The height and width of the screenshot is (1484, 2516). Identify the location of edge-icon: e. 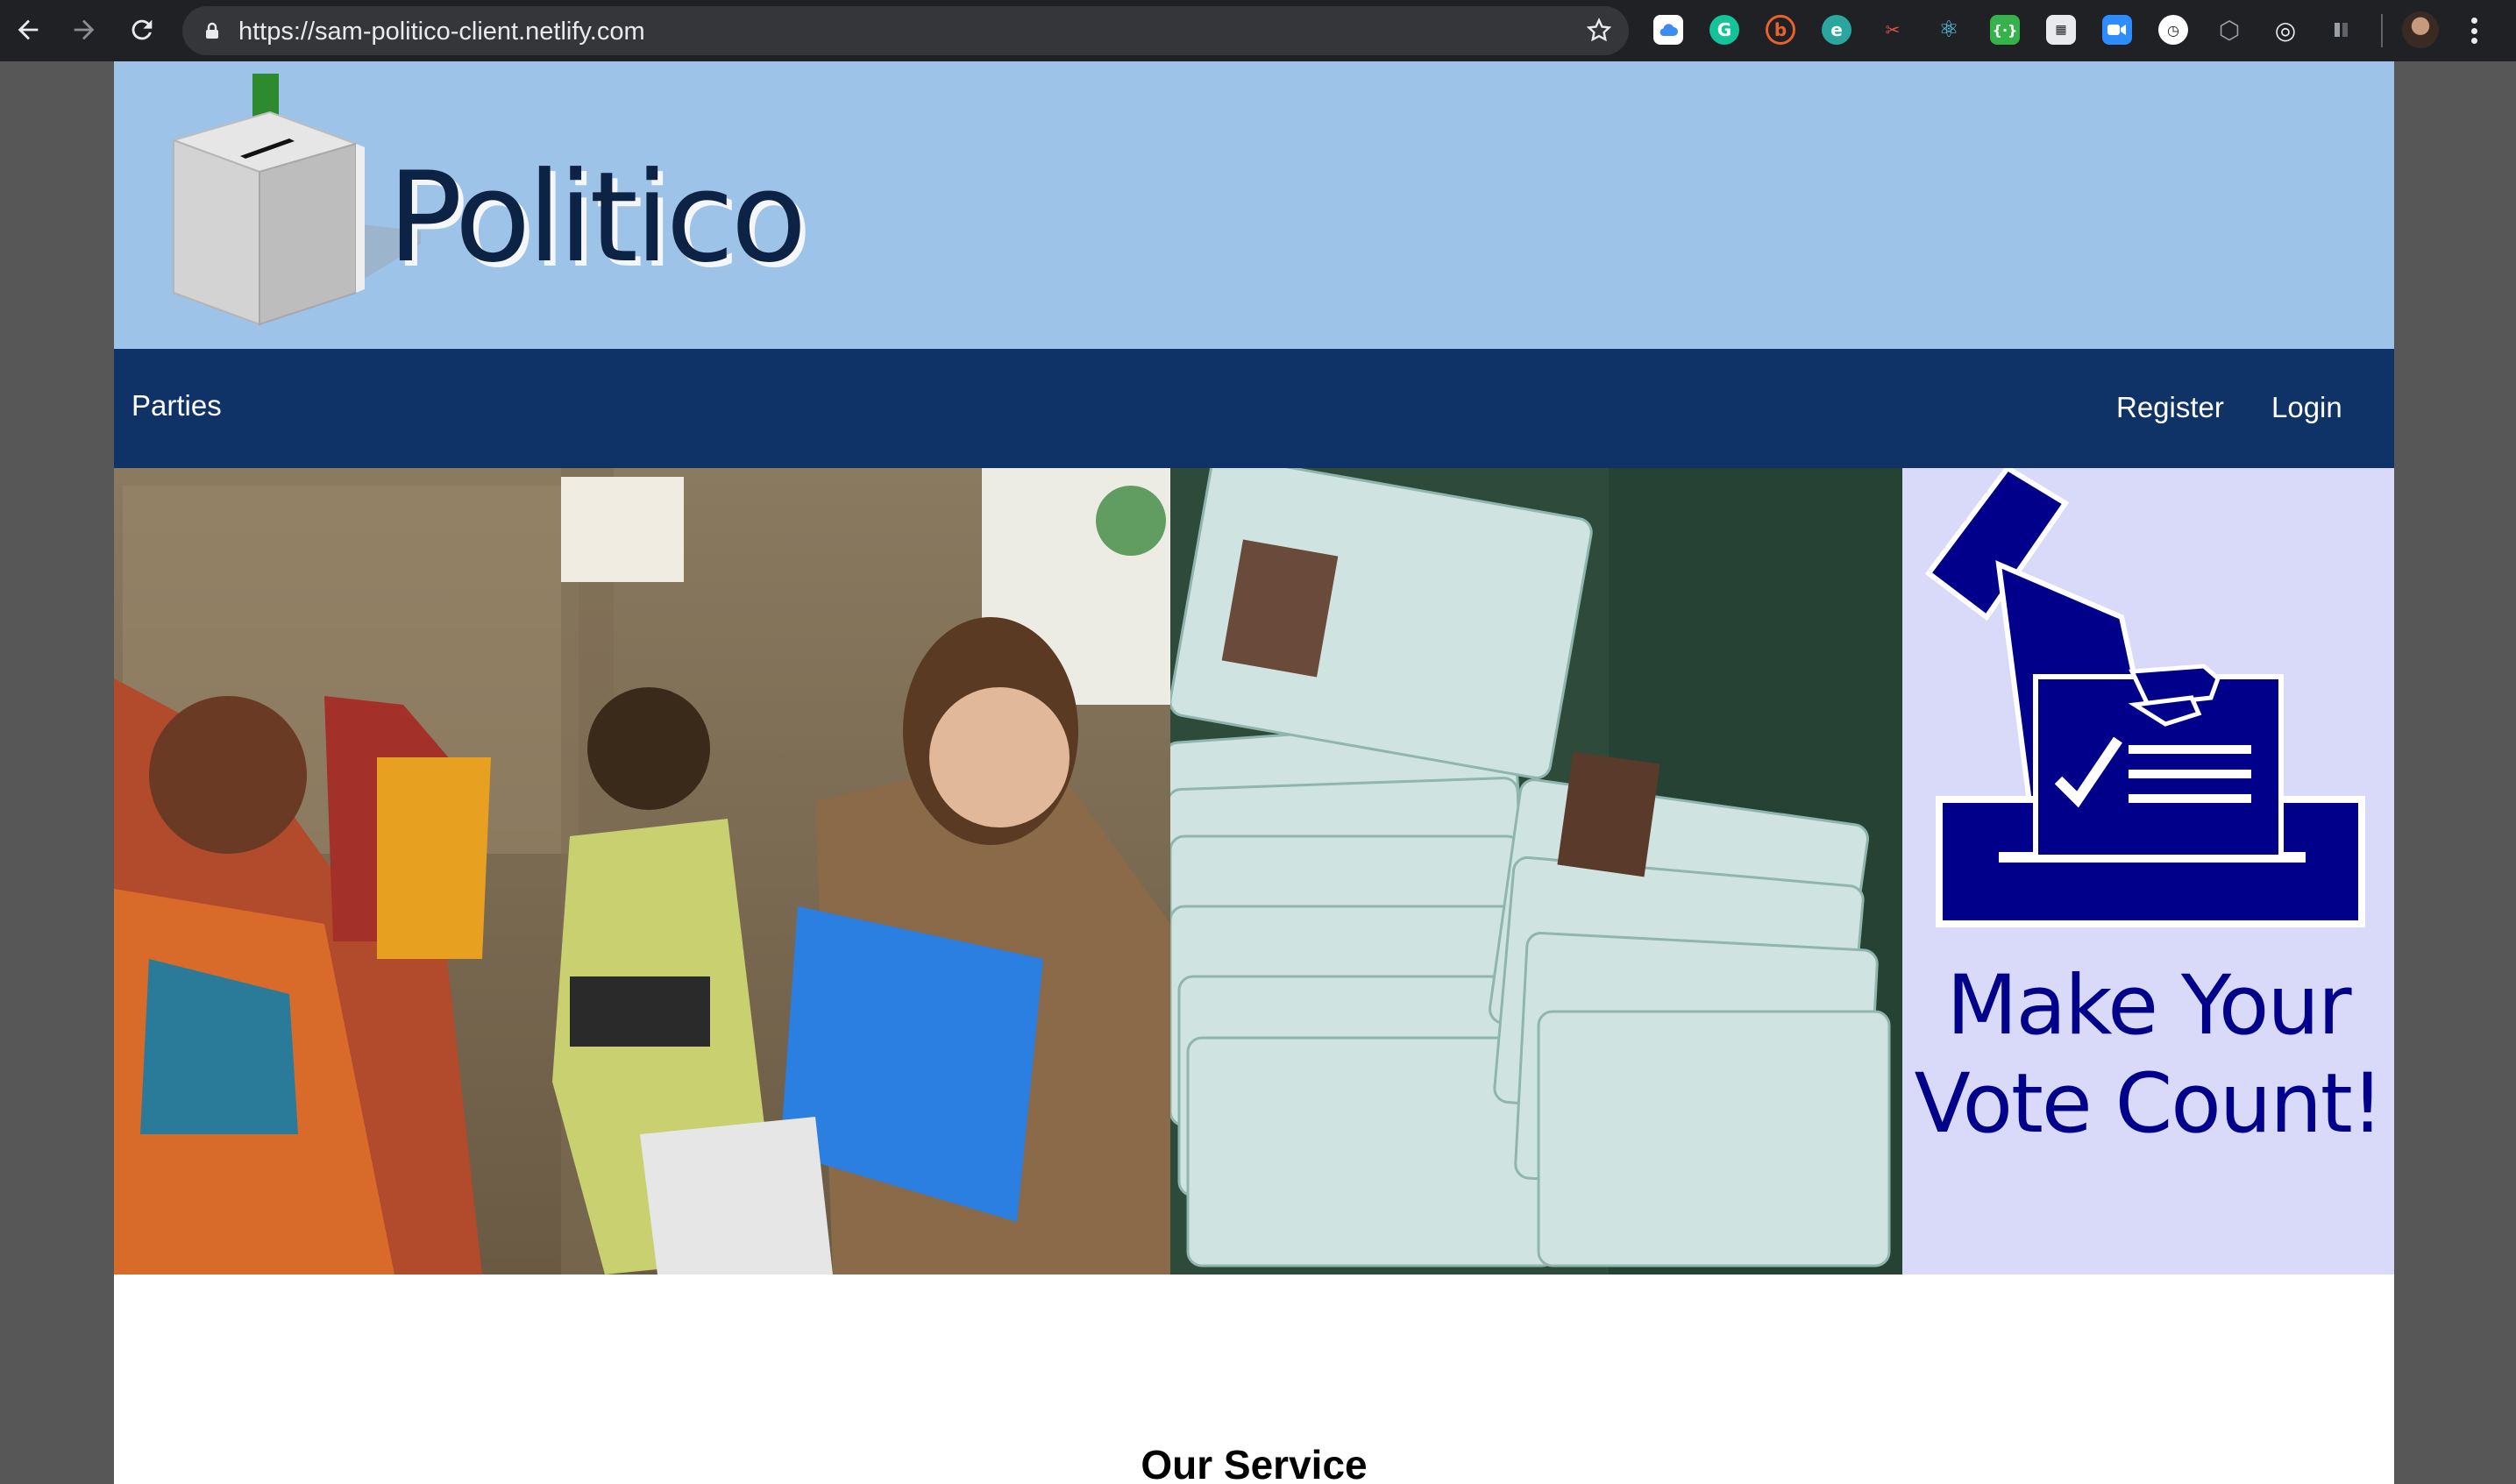
(1836, 30).